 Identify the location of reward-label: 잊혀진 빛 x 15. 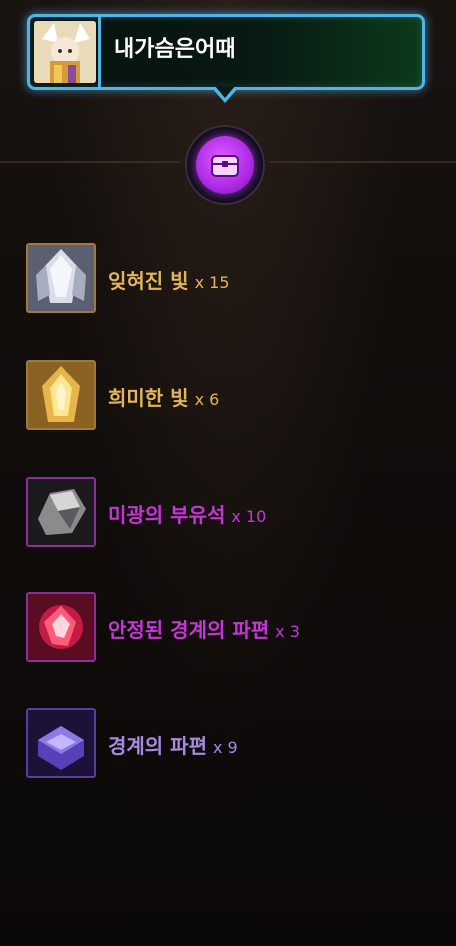
(169, 279).